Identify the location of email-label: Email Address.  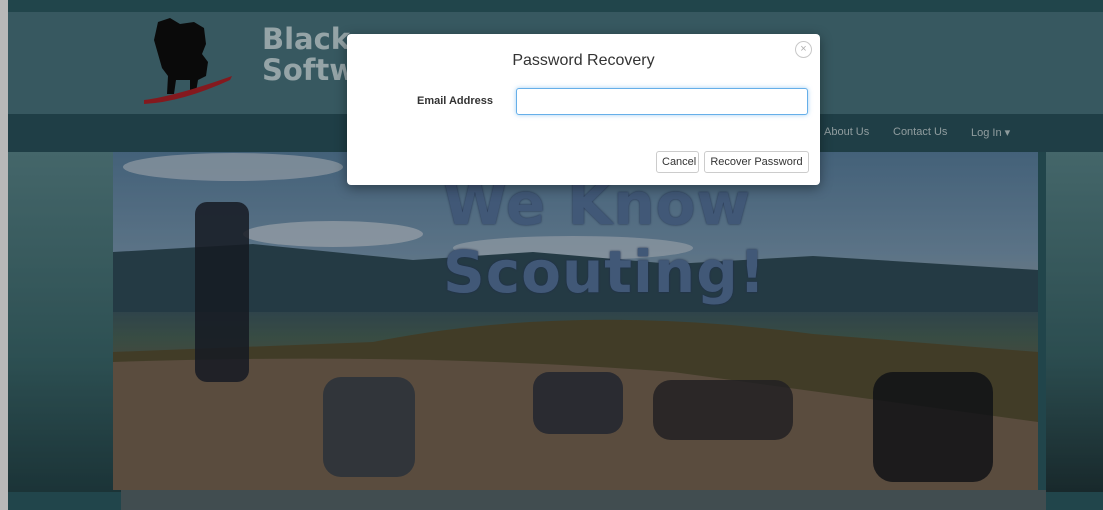
(454, 101).